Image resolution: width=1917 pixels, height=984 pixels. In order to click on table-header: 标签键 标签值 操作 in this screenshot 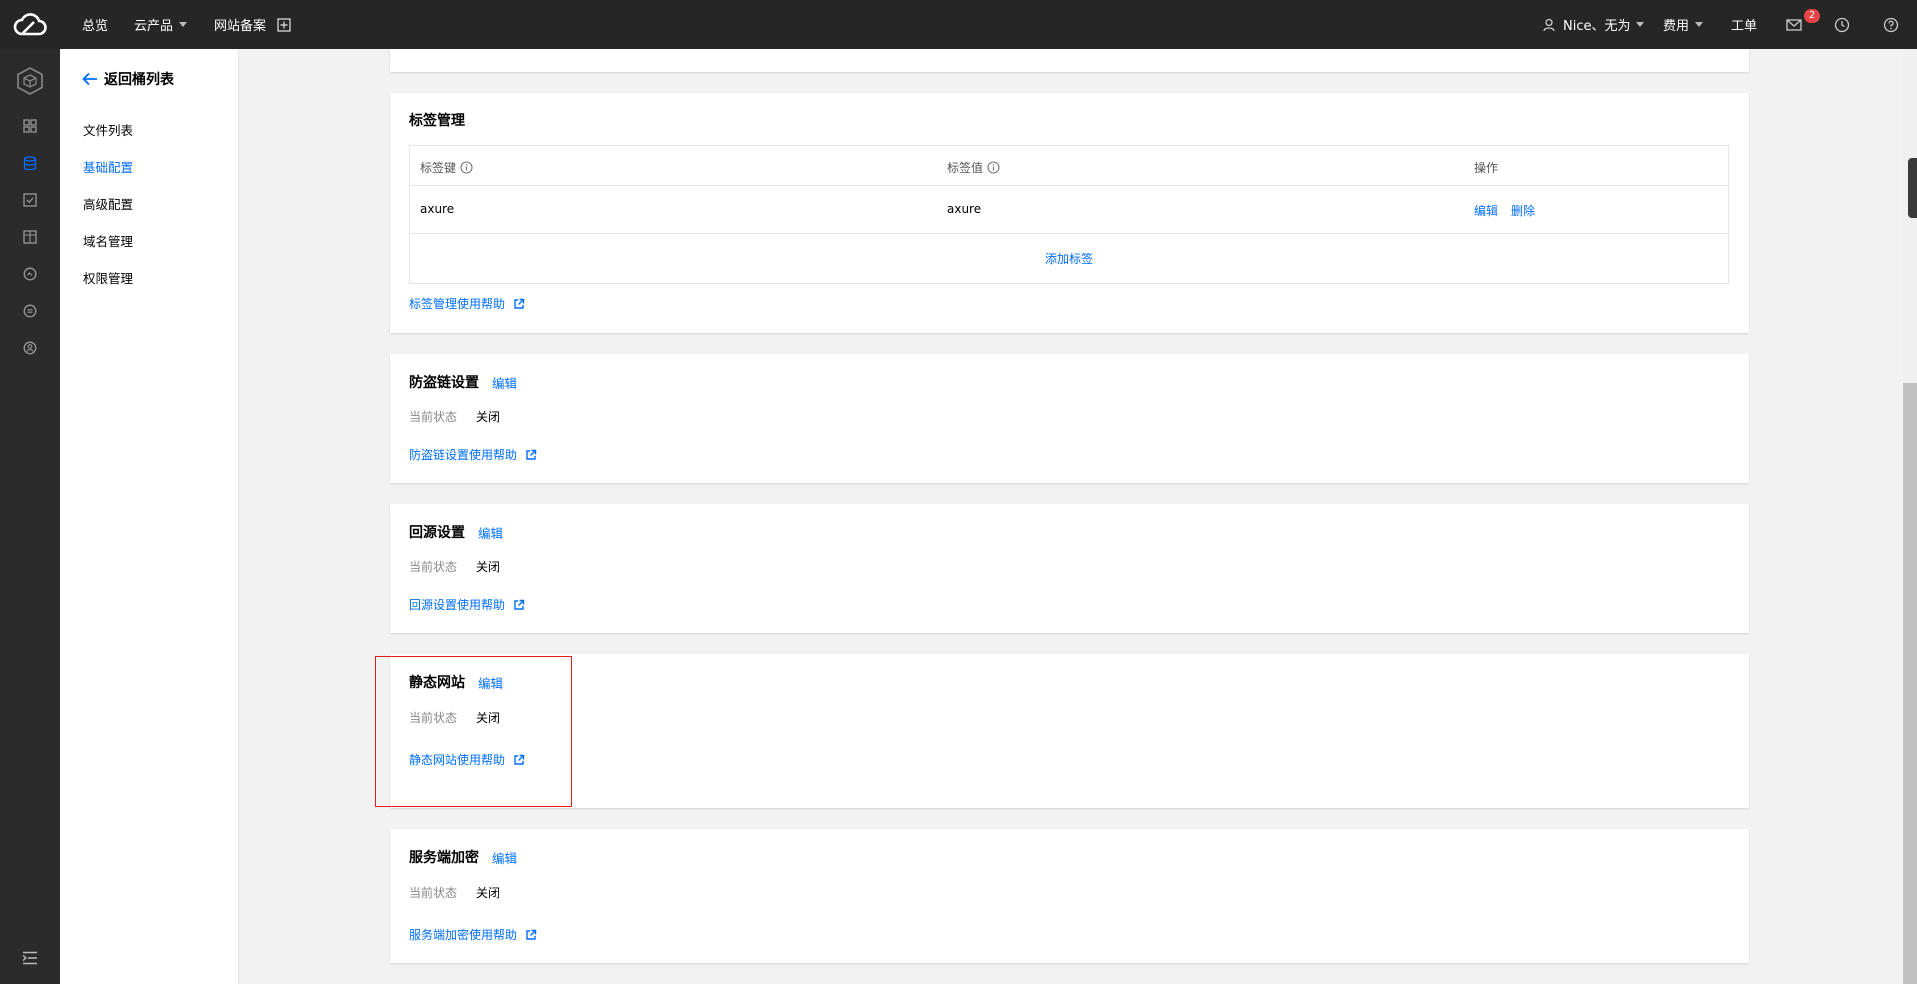, I will do `click(1069, 166)`.